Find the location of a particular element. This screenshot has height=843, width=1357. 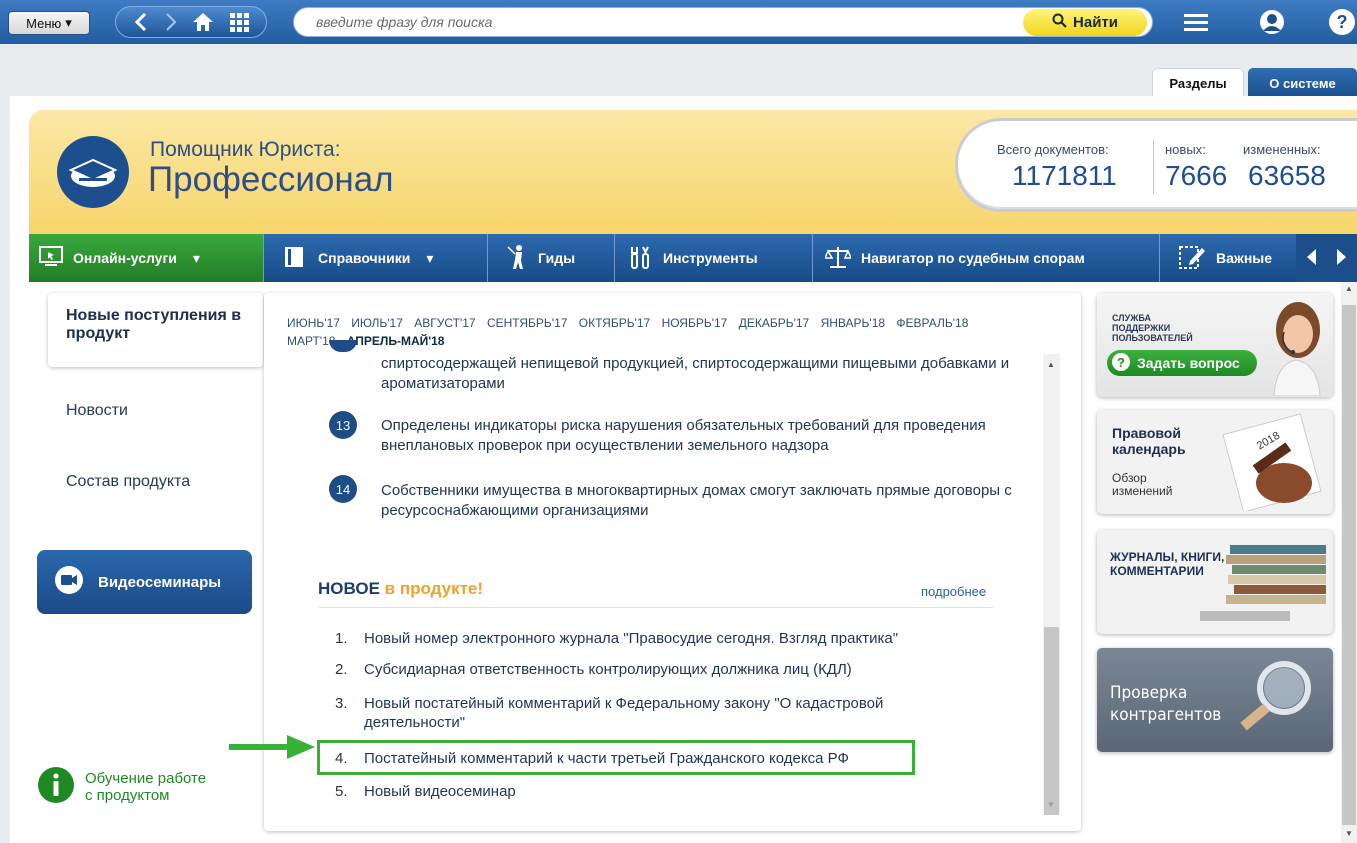

learning-link: Обучение работе с продуктом is located at coordinates (121, 786).